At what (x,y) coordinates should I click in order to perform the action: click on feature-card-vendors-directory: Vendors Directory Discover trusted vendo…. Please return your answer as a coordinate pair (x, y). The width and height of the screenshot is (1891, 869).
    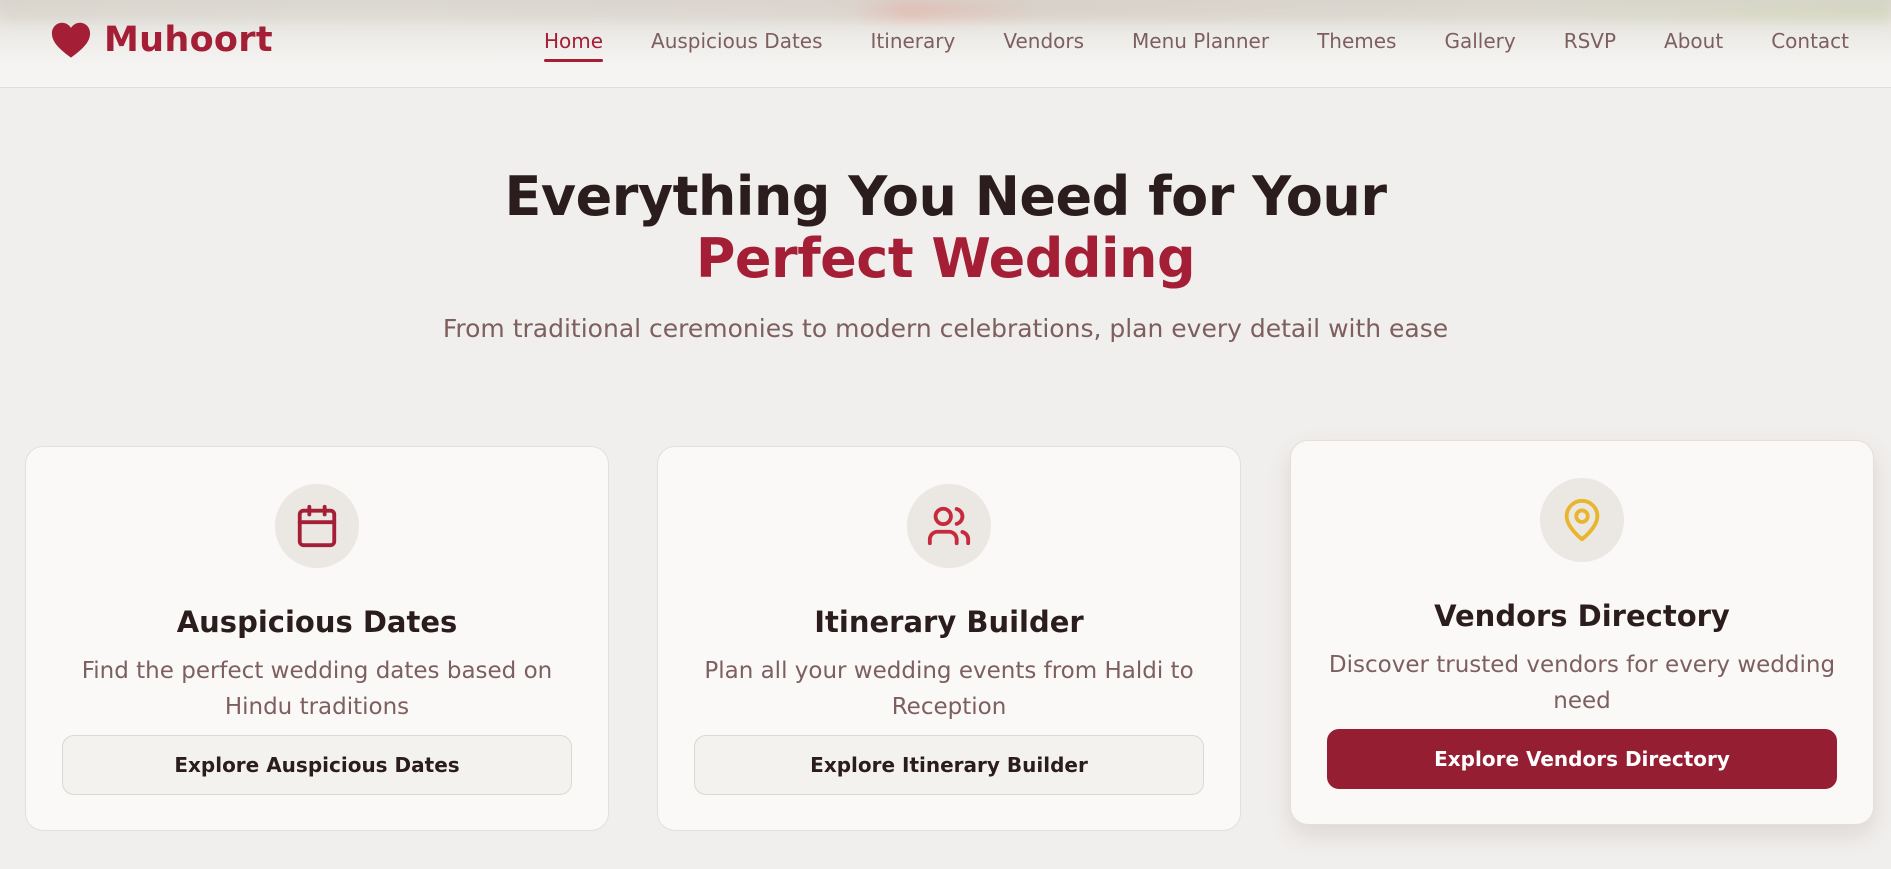
    Looking at the image, I should click on (1582, 632).